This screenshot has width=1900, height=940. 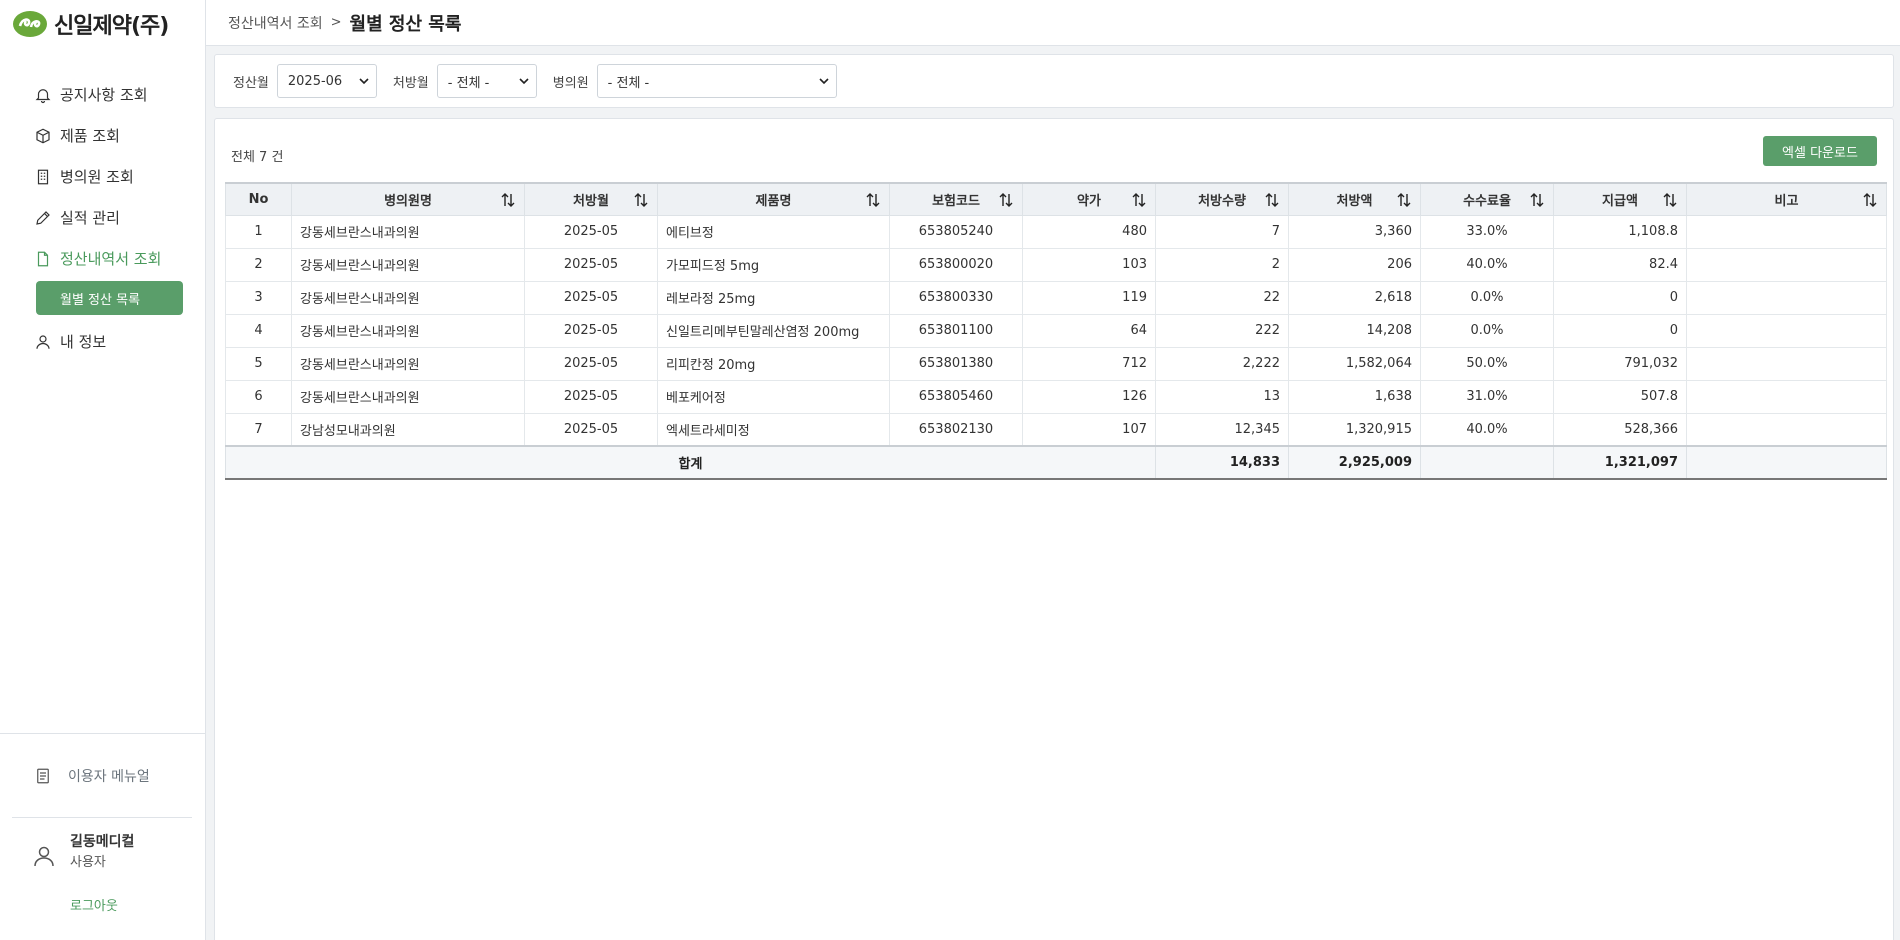 What do you see at coordinates (90, 136) in the screenshot?
I see `sidebar-item-label: 제품 조회` at bounding box center [90, 136].